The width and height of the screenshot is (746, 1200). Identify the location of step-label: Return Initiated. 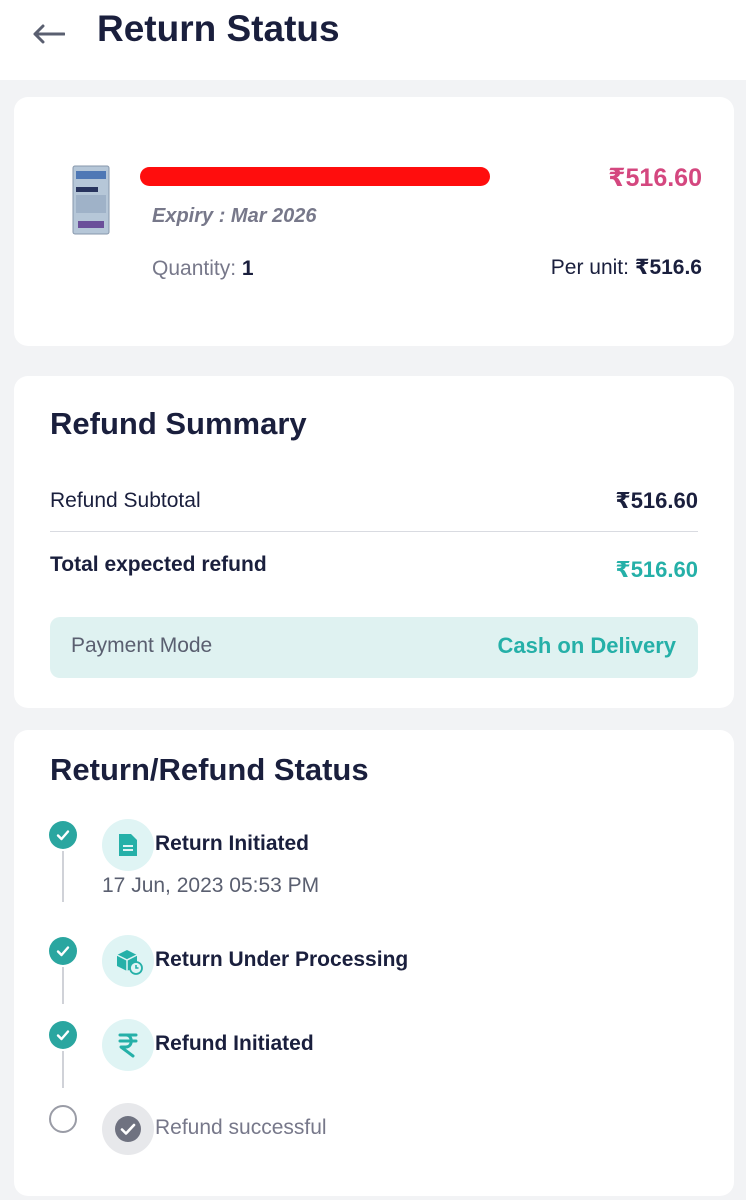
(232, 843).